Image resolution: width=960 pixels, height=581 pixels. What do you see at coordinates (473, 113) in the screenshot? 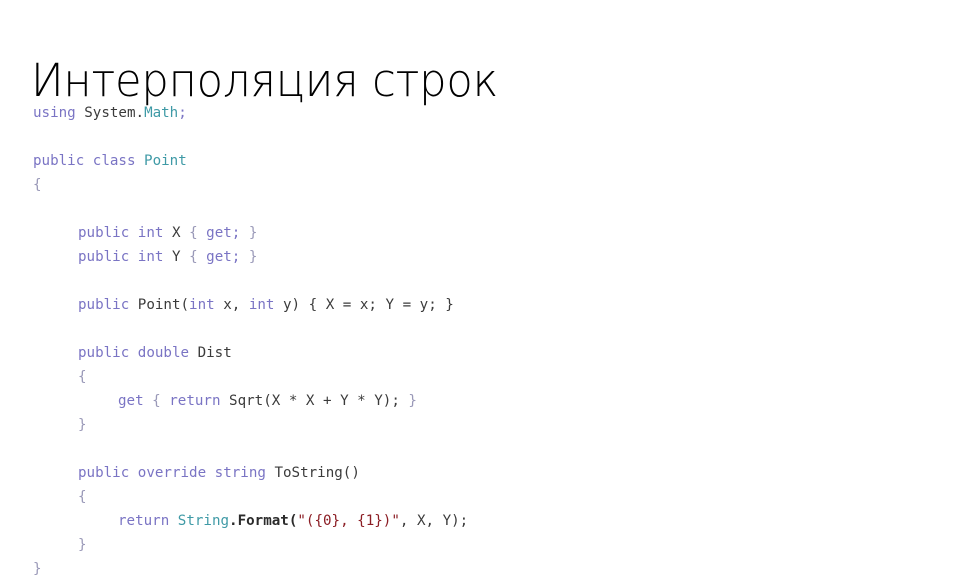
I see `code-line: using System.Math;` at bounding box center [473, 113].